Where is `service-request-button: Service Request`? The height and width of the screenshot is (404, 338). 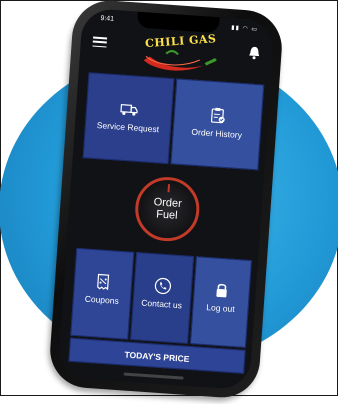 service-request-button: Service Request is located at coordinates (129, 118).